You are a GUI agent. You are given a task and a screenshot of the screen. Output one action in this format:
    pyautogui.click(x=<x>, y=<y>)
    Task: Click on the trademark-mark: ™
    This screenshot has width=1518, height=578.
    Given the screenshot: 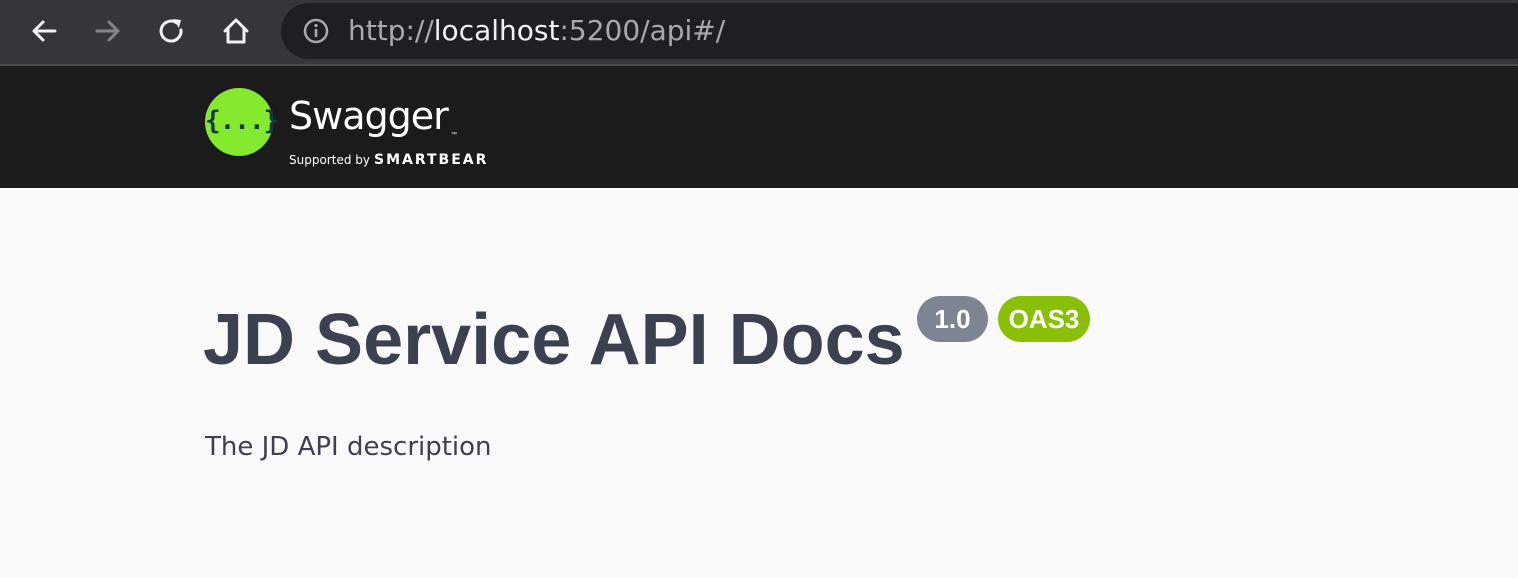 What is the action you would take?
    pyautogui.click(x=454, y=135)
    